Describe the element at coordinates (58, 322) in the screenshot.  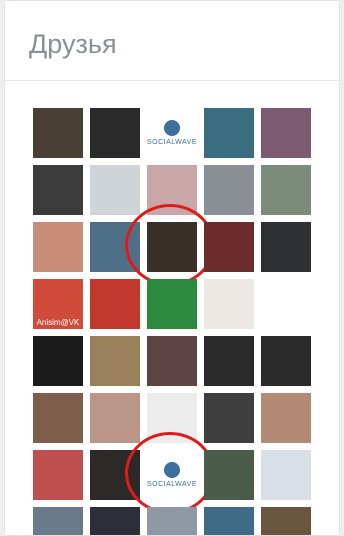
I see `avatar-label: Anisim@VK` at that location.